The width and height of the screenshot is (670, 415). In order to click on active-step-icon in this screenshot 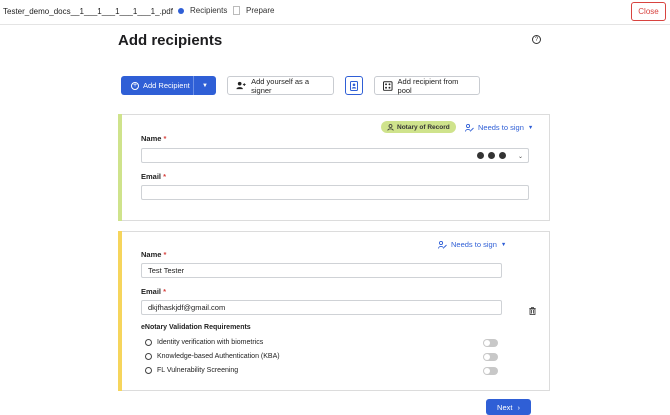, I will do `click(181, 10)`.